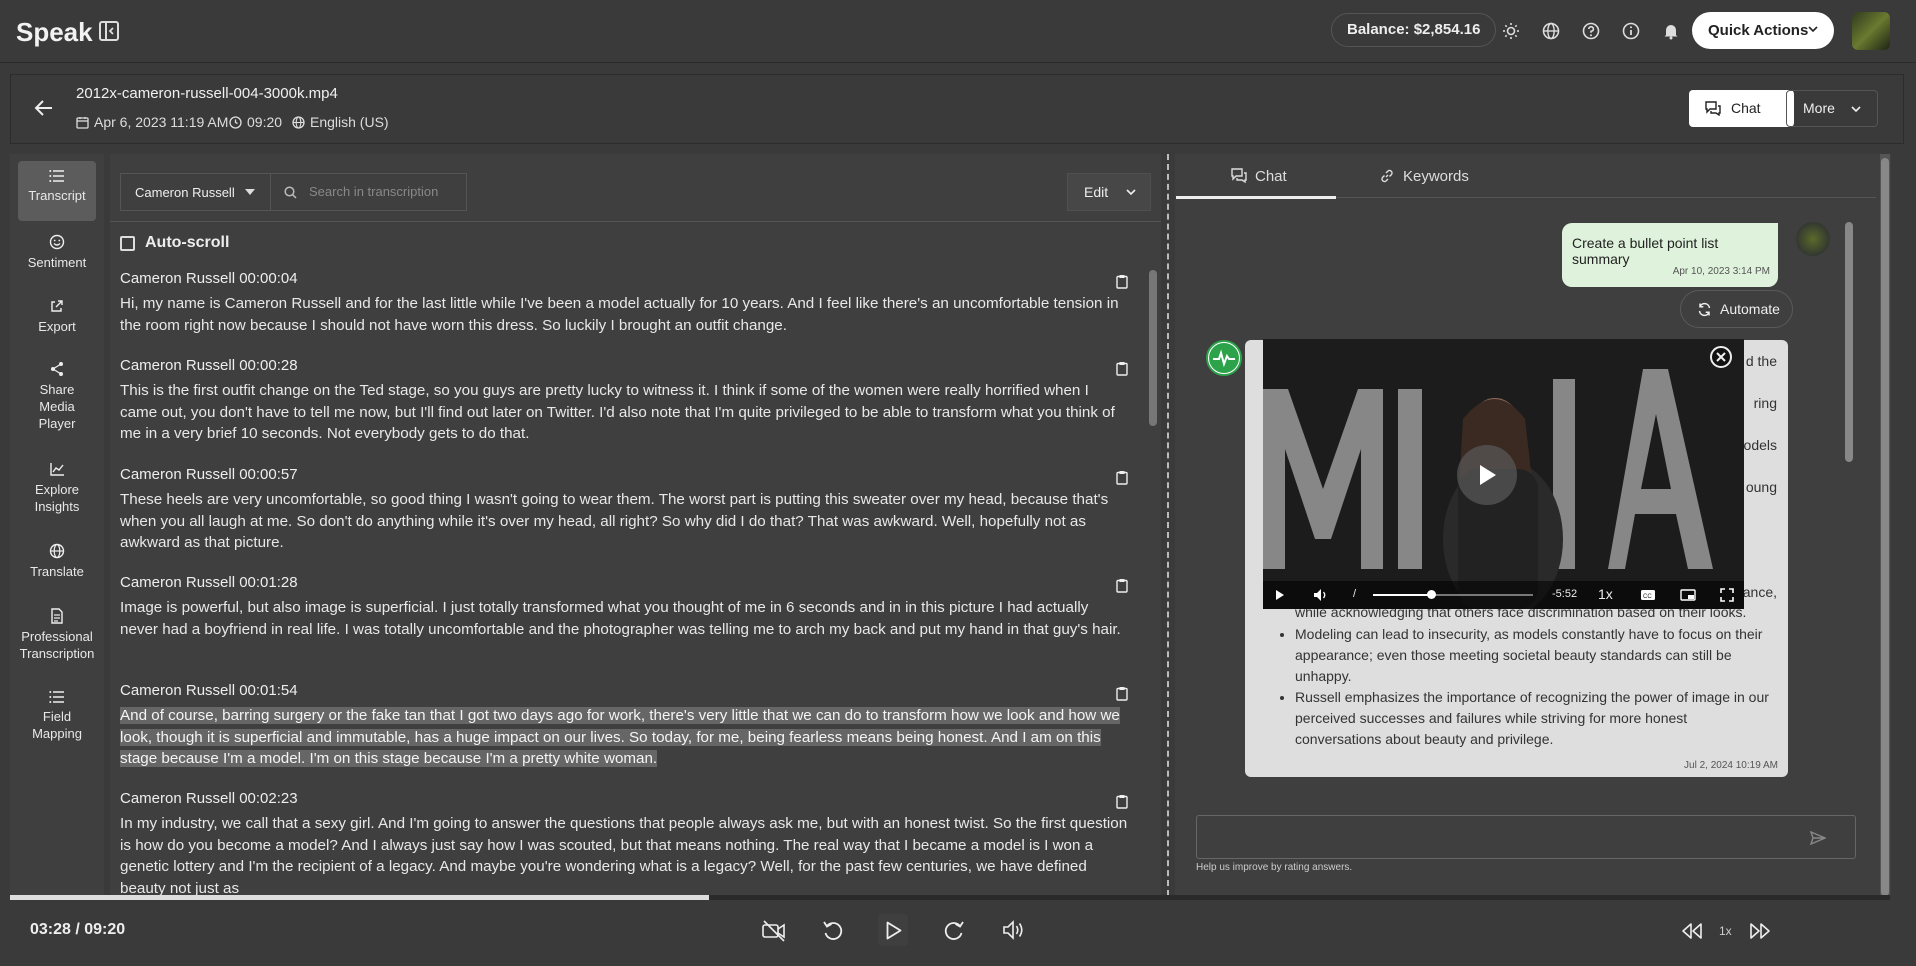  Describe the element at coordinates (109, 31) in the screenshot. I see `sidebar-toggle-icon` at that location.